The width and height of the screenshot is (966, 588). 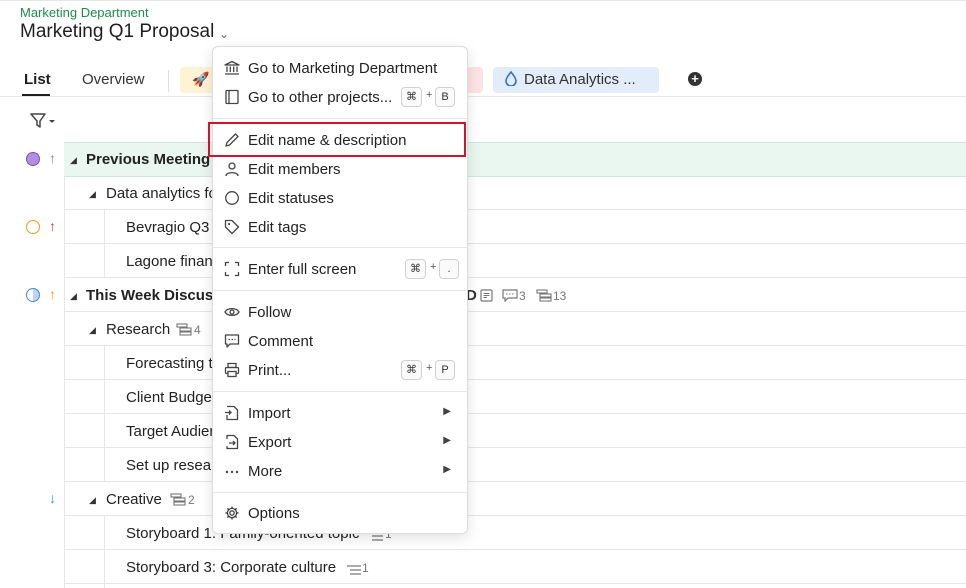 What do you see at coordinates (695, 79) in the screenshot?
I see `add-project-tab-button: +` at bounding box center [695, 79].